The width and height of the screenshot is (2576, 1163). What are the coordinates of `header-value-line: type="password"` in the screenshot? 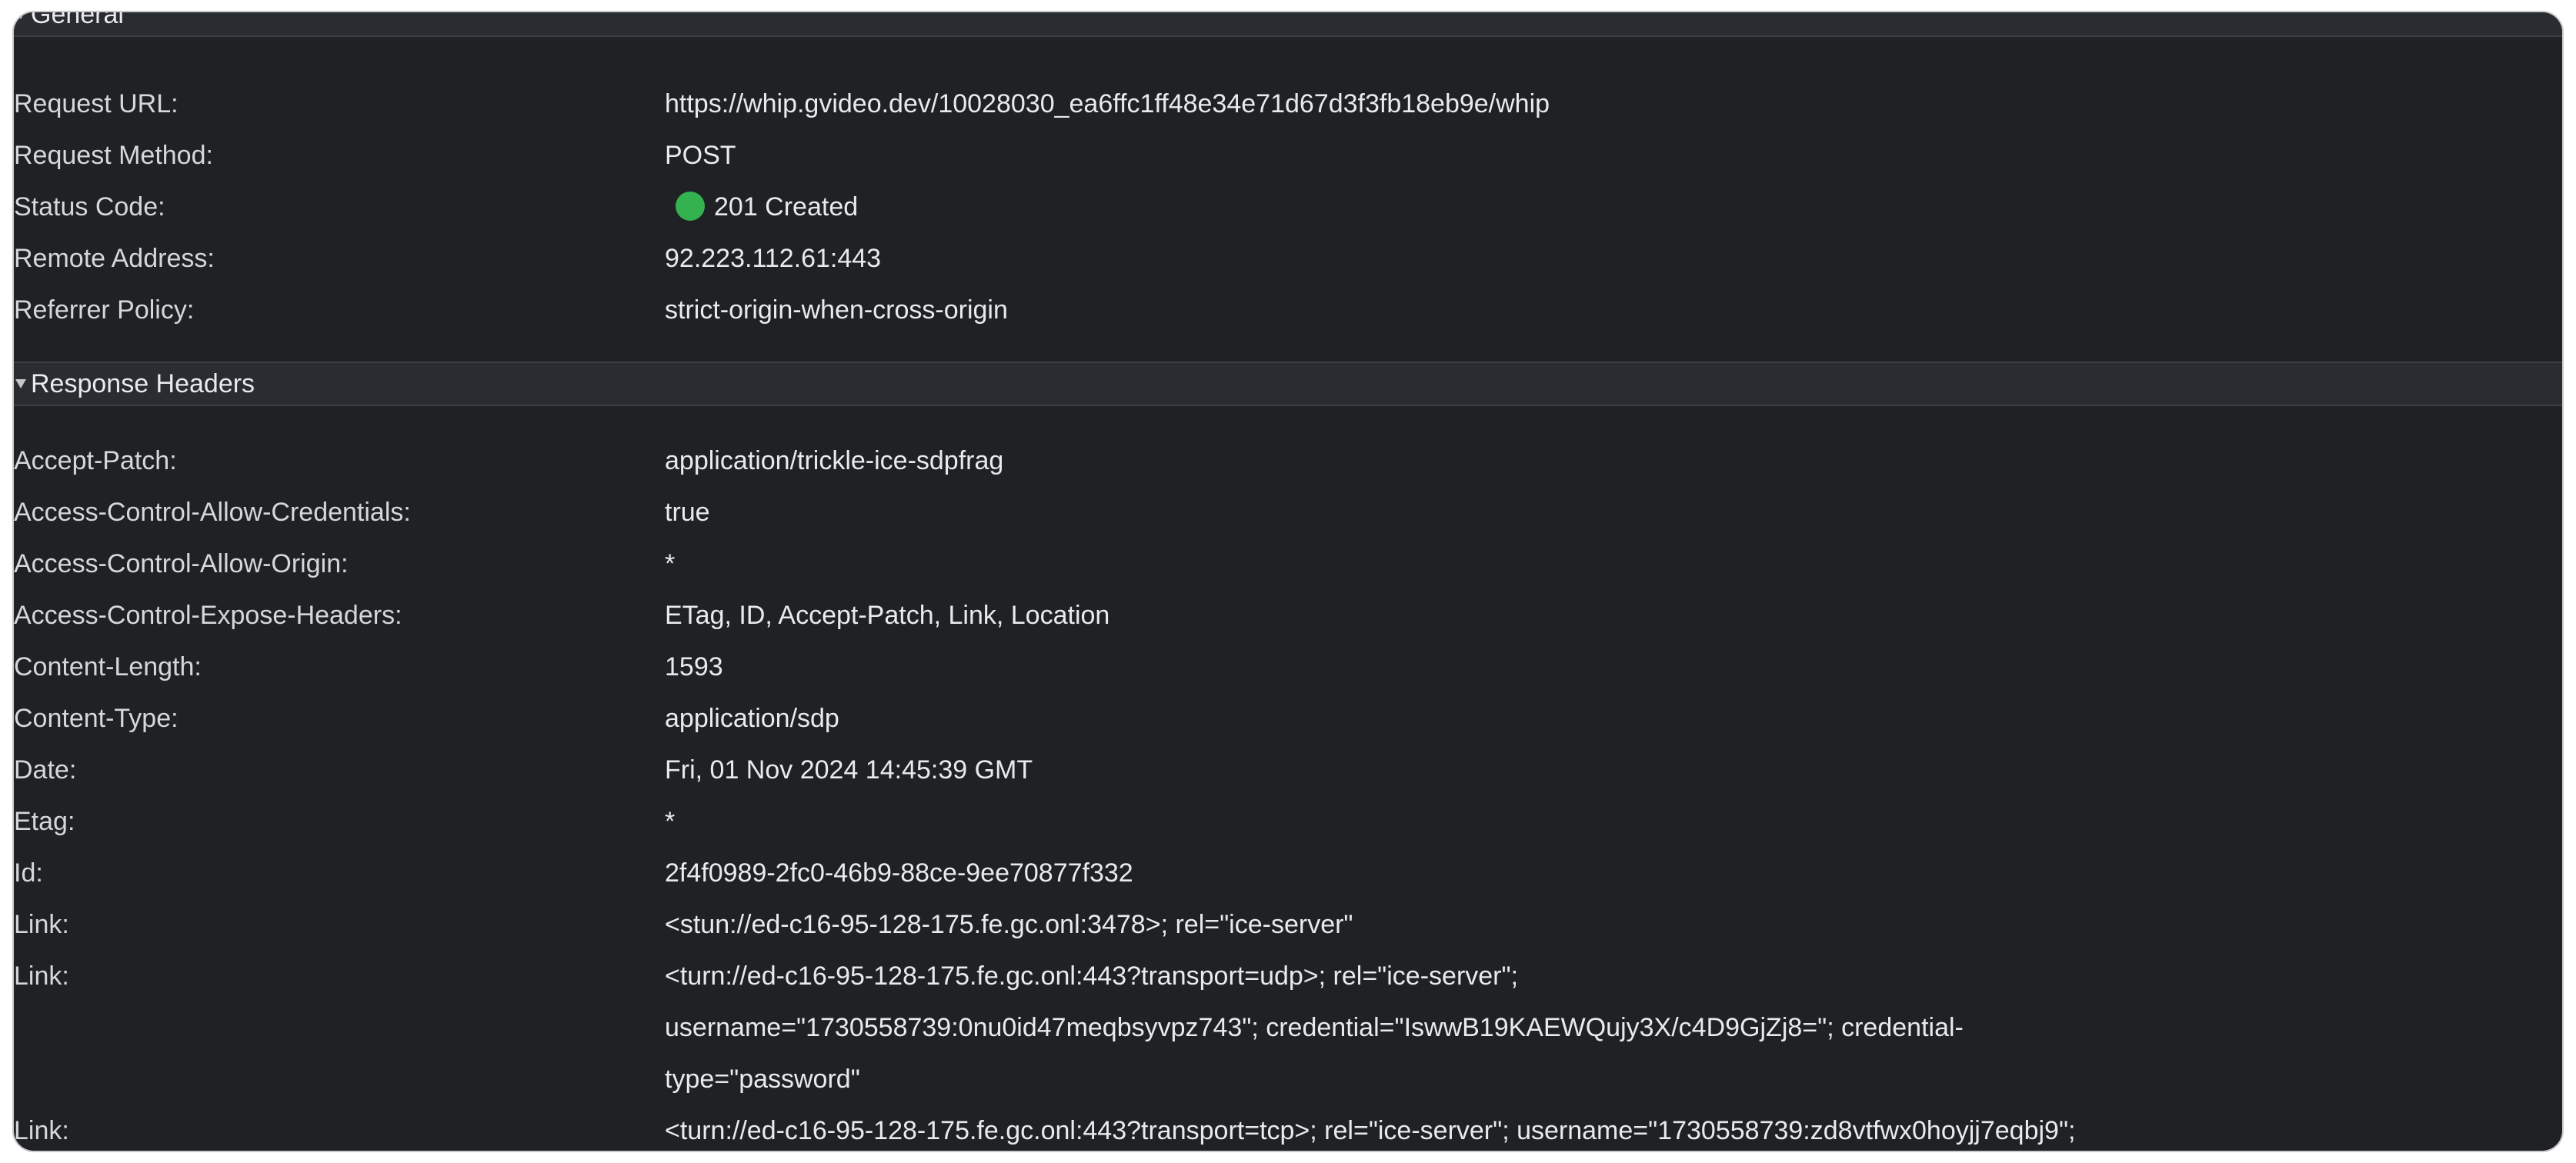 It's located at (762, 1079).